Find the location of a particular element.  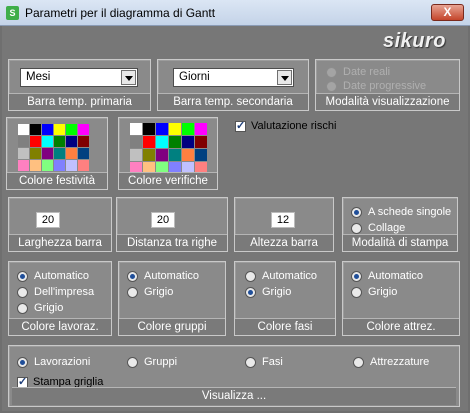

radio-collage: Collage is located at coordinates (378, 228).